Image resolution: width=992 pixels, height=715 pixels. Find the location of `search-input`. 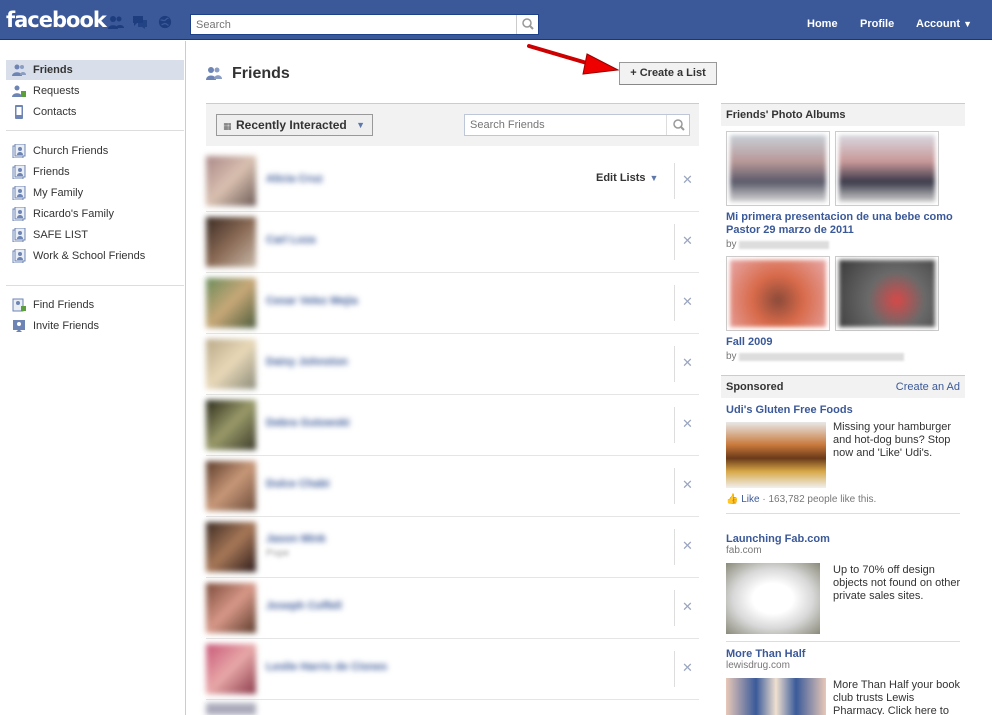

search-input is located at coordinates (351, 24).